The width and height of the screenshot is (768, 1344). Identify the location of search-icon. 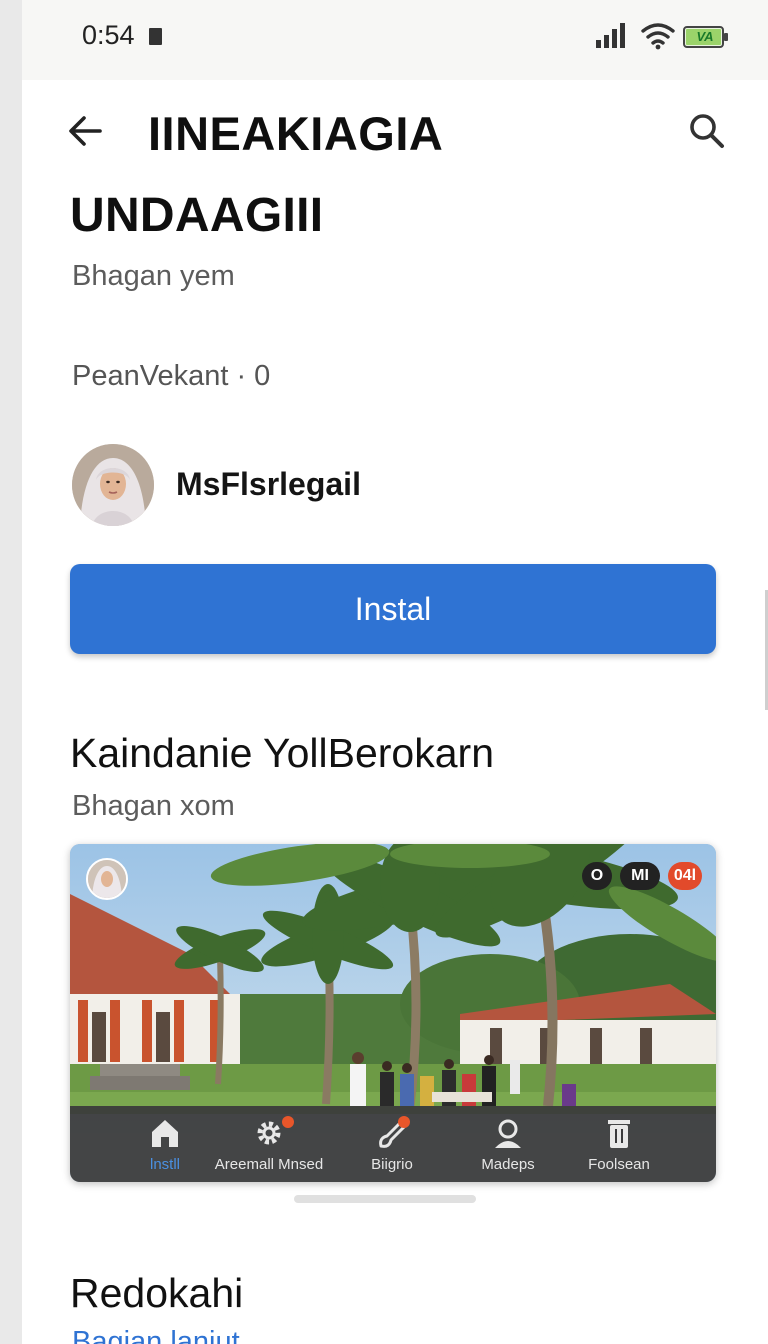
(706, 130).